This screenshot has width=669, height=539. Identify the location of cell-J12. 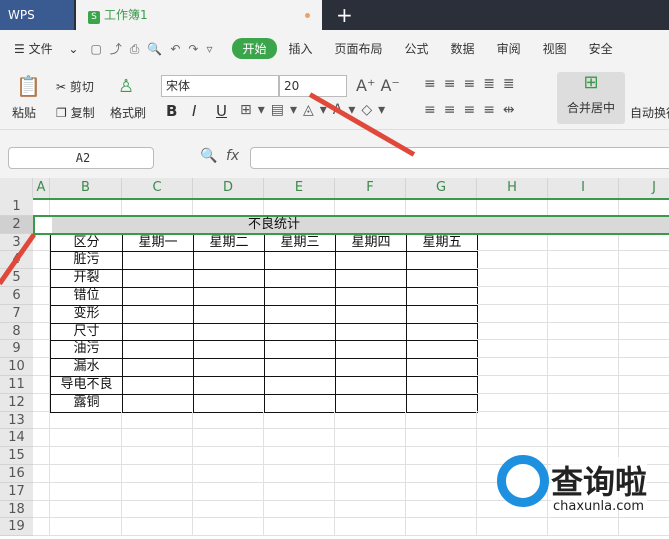
(644, 403).